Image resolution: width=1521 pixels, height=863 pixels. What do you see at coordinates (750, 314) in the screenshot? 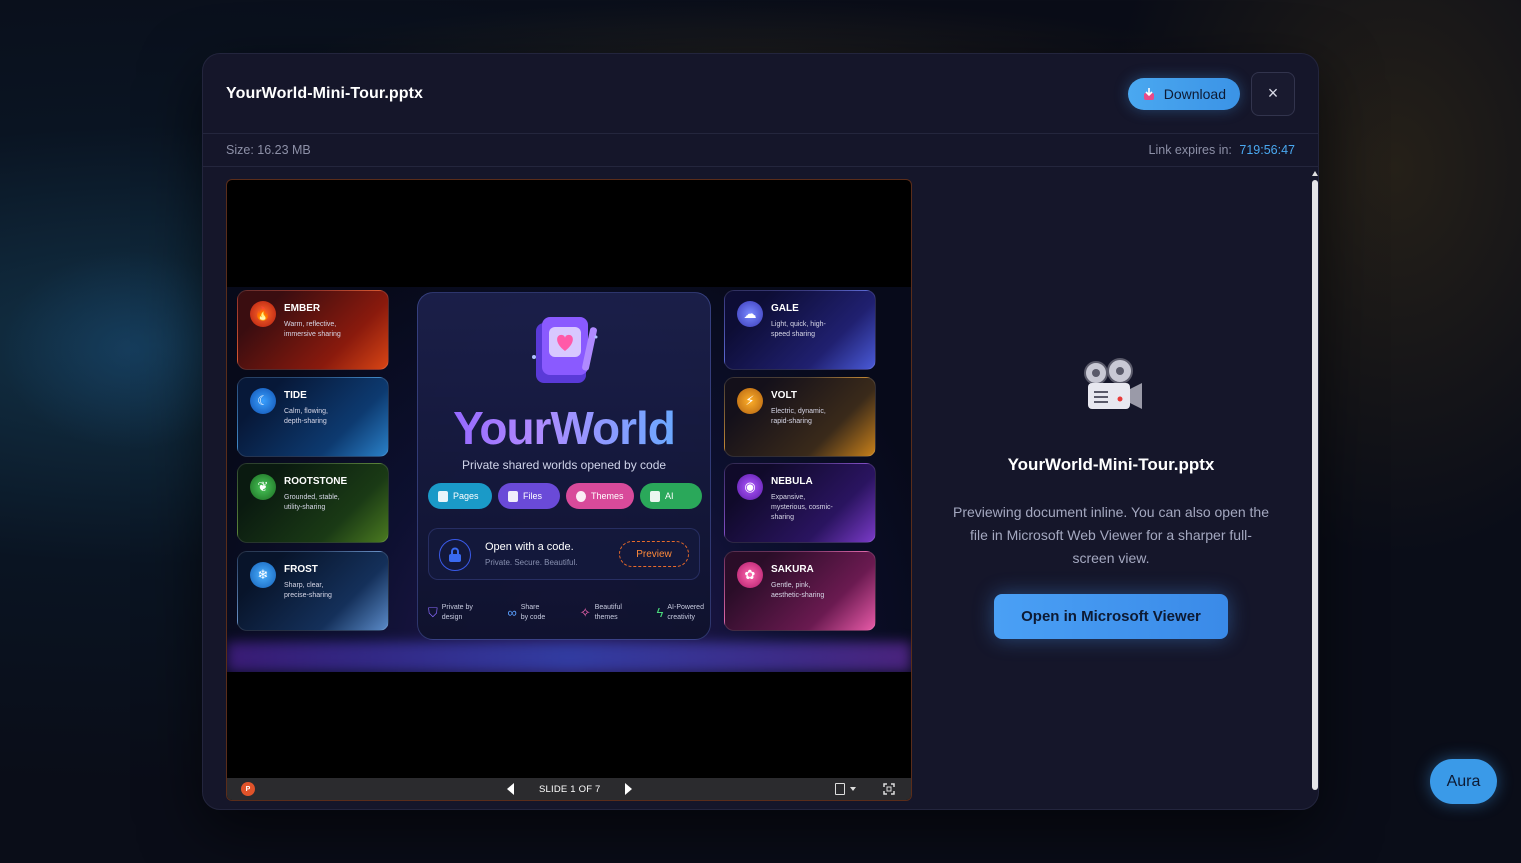
I see `cloud-icon: ☁` at bounding box center [750, 314].